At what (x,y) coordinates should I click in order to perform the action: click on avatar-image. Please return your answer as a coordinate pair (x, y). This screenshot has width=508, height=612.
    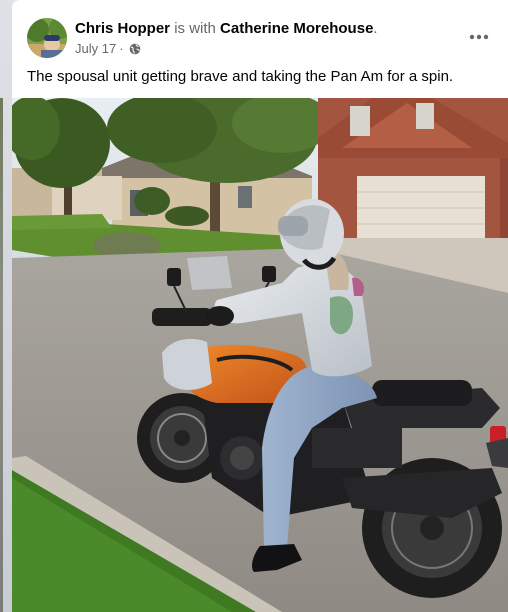
    Looking at the image, I should click on (47, 38).